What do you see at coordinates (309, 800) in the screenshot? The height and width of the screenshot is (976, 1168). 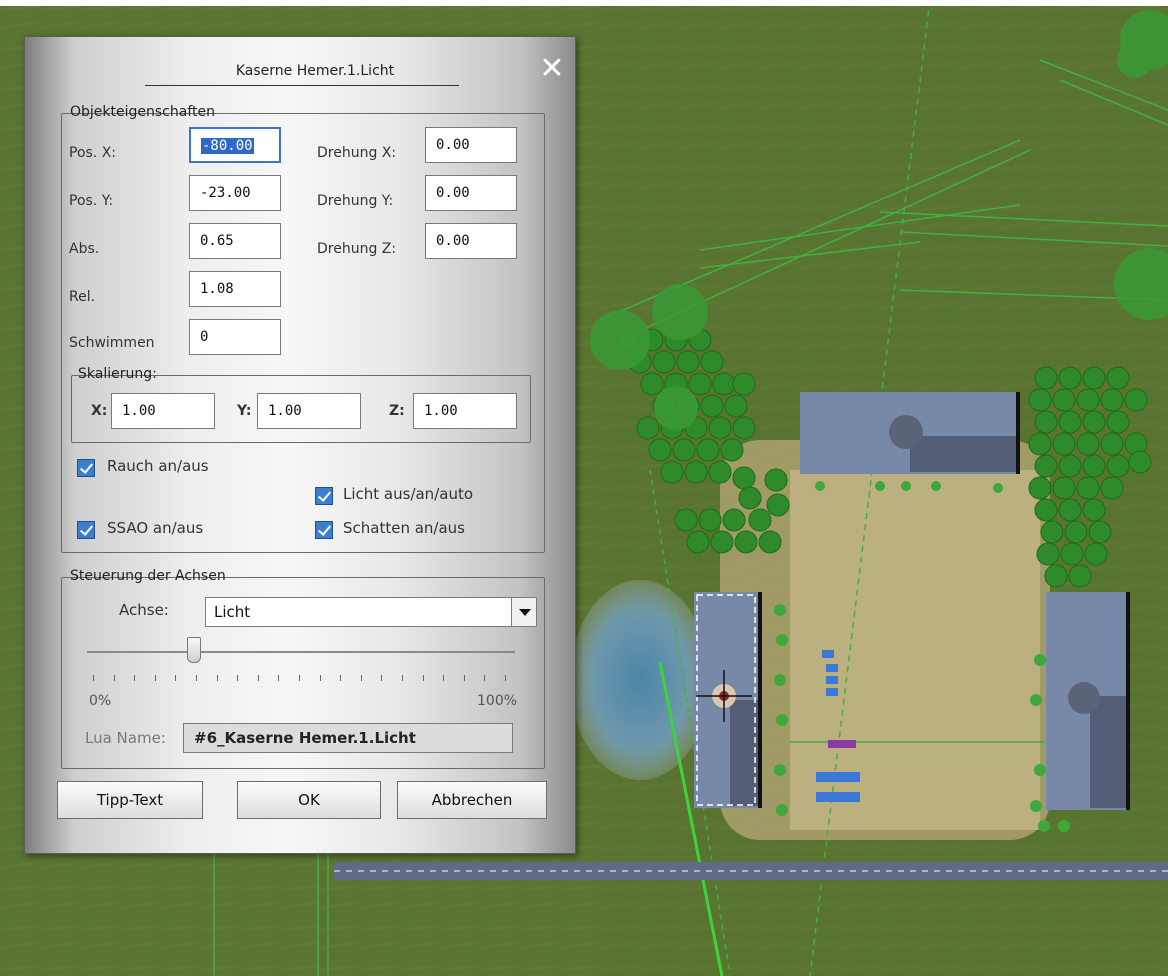 I see `ok-button: OK` at bounding box center [309, 800].